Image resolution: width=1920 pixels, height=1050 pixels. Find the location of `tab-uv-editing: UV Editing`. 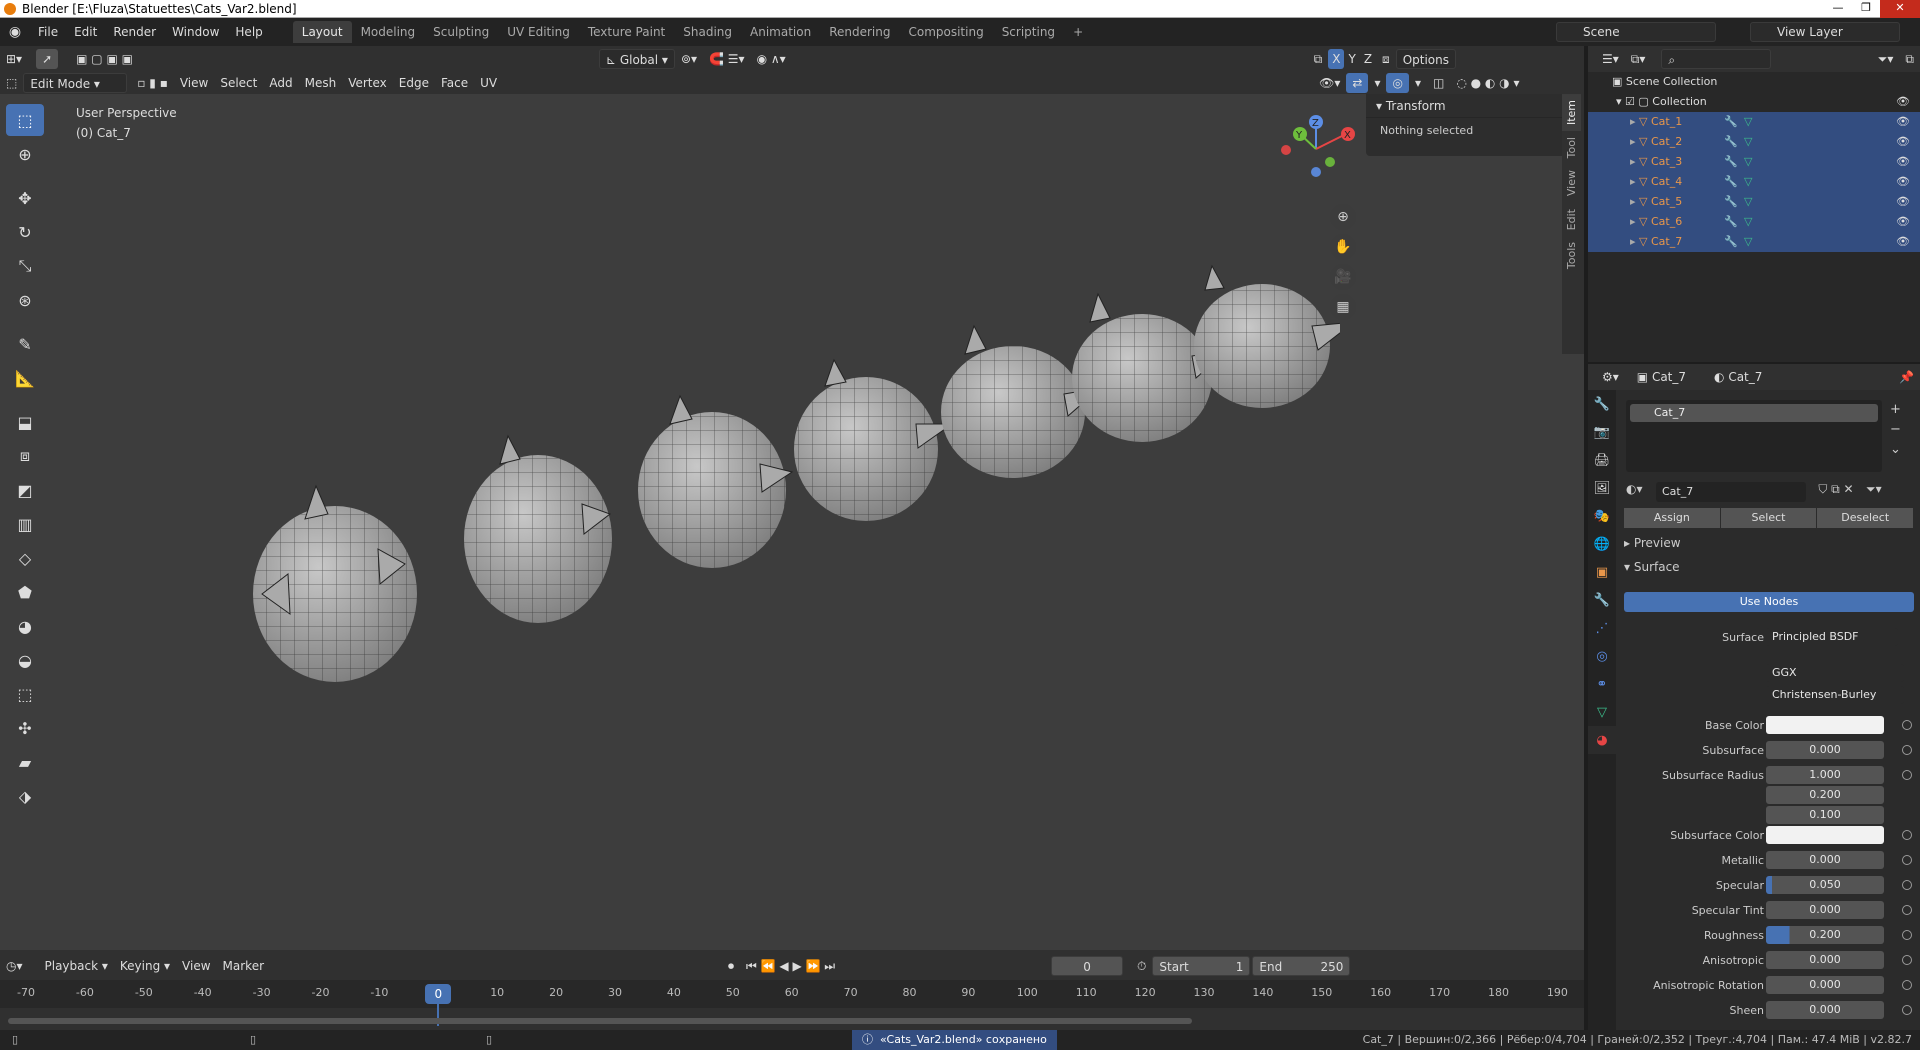

tab-uv-editing: UV Editing is located at coordinates (538, 32).